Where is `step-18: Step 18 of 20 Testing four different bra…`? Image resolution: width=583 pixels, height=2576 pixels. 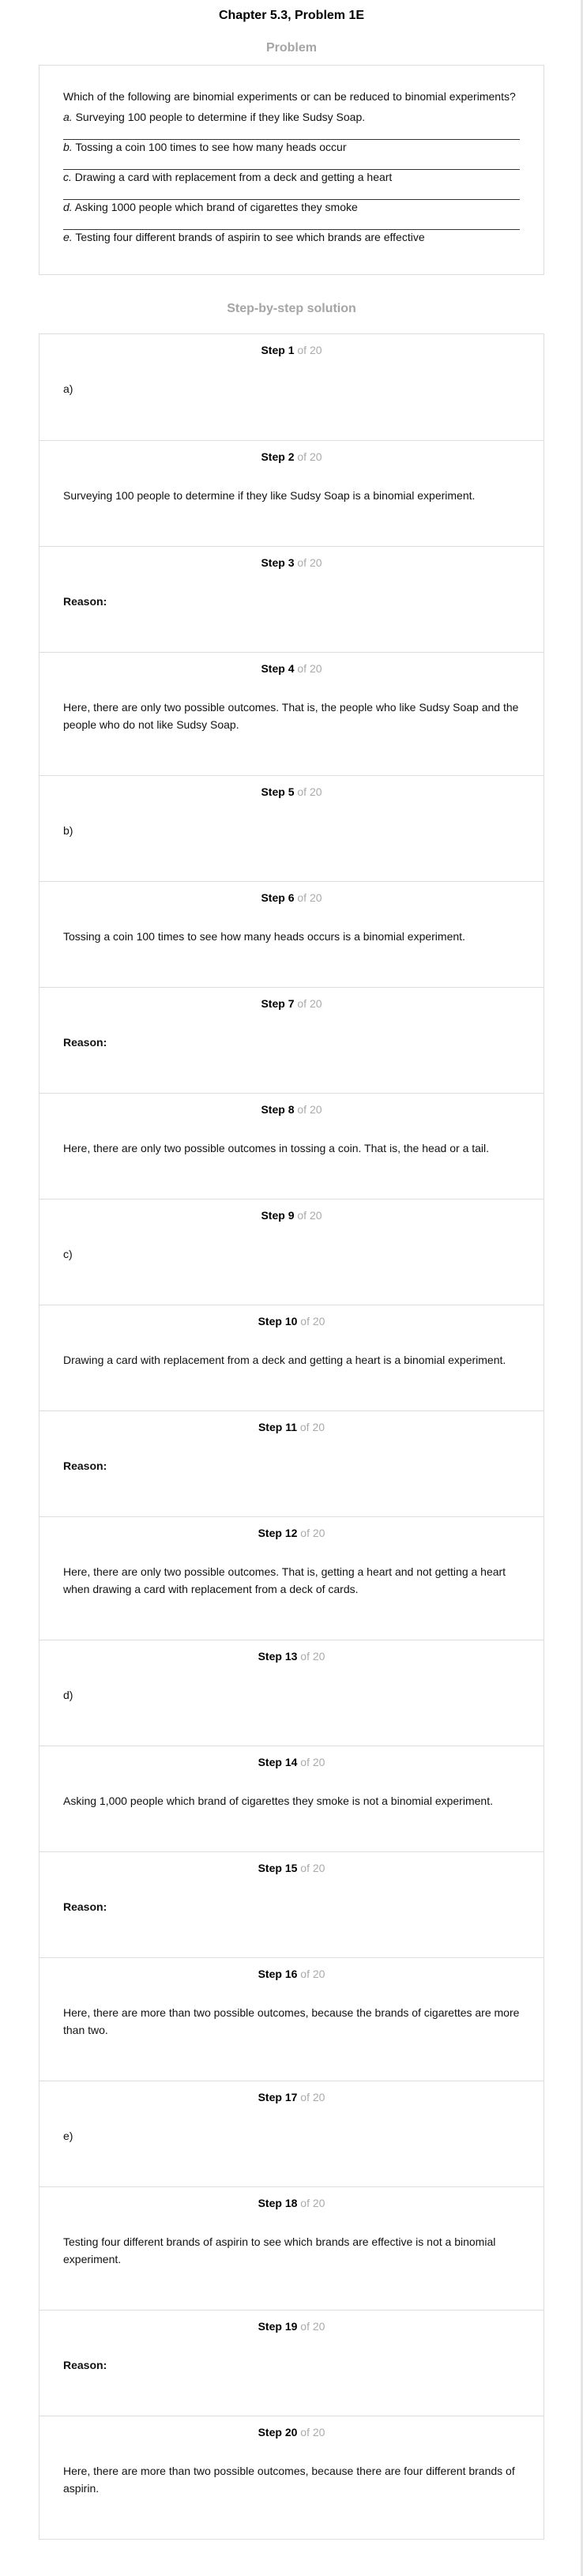 step-18: Step 18 of 20 Testing four different bra… is located at coordinates (291, 2248).